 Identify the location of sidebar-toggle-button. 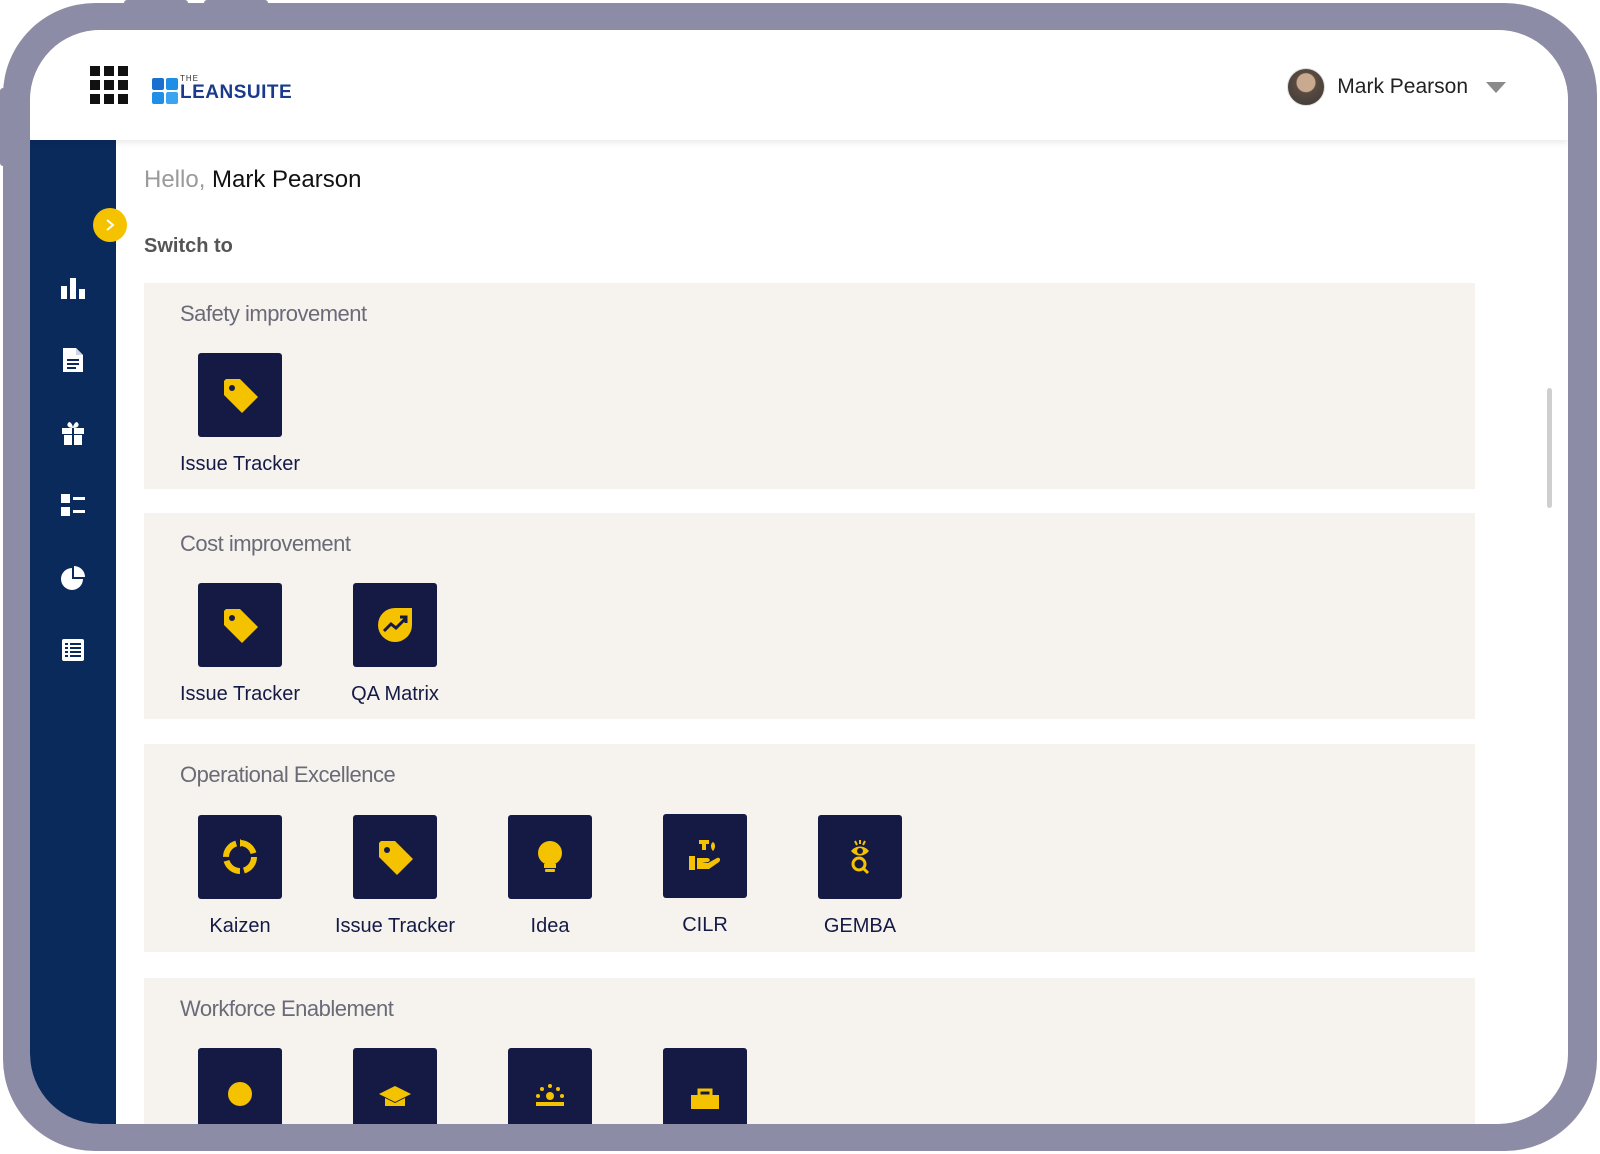
(110, 225).